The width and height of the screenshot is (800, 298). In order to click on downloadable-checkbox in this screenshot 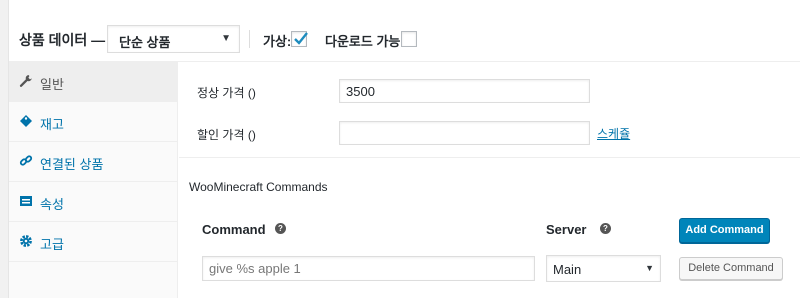, I will do `click(409, 39)`.